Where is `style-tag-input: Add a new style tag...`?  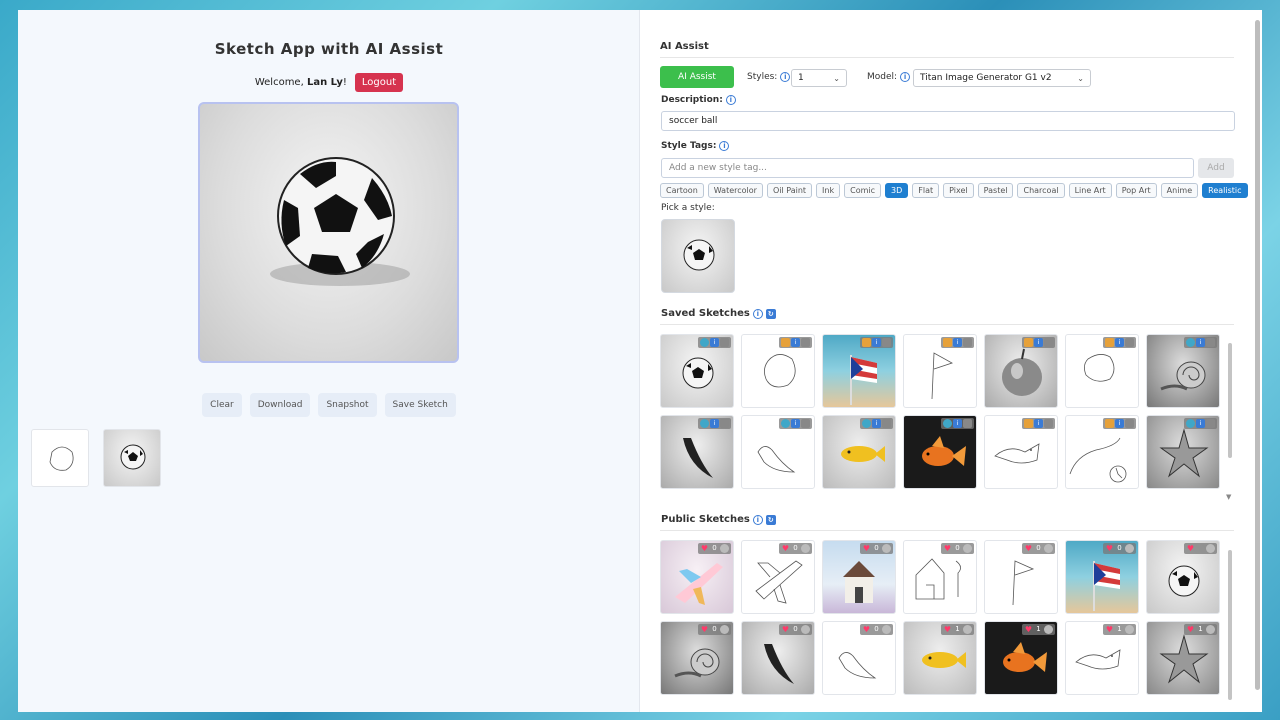 style-tag-input: Add a new style tag... is located at coordinates (927, 168).